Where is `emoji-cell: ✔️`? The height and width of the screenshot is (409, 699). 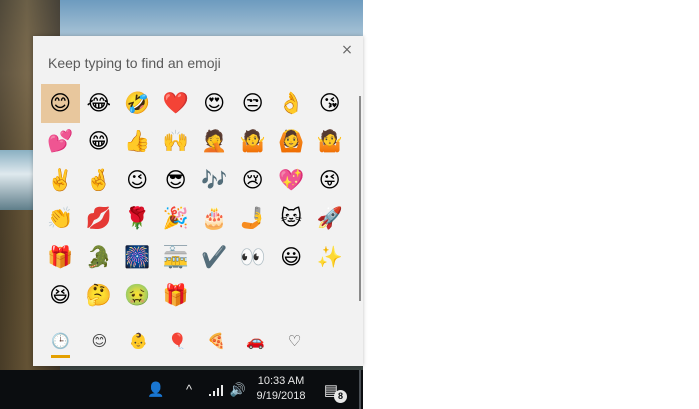
emoji-cell: ✔️ is located at coordinates (214, 257).